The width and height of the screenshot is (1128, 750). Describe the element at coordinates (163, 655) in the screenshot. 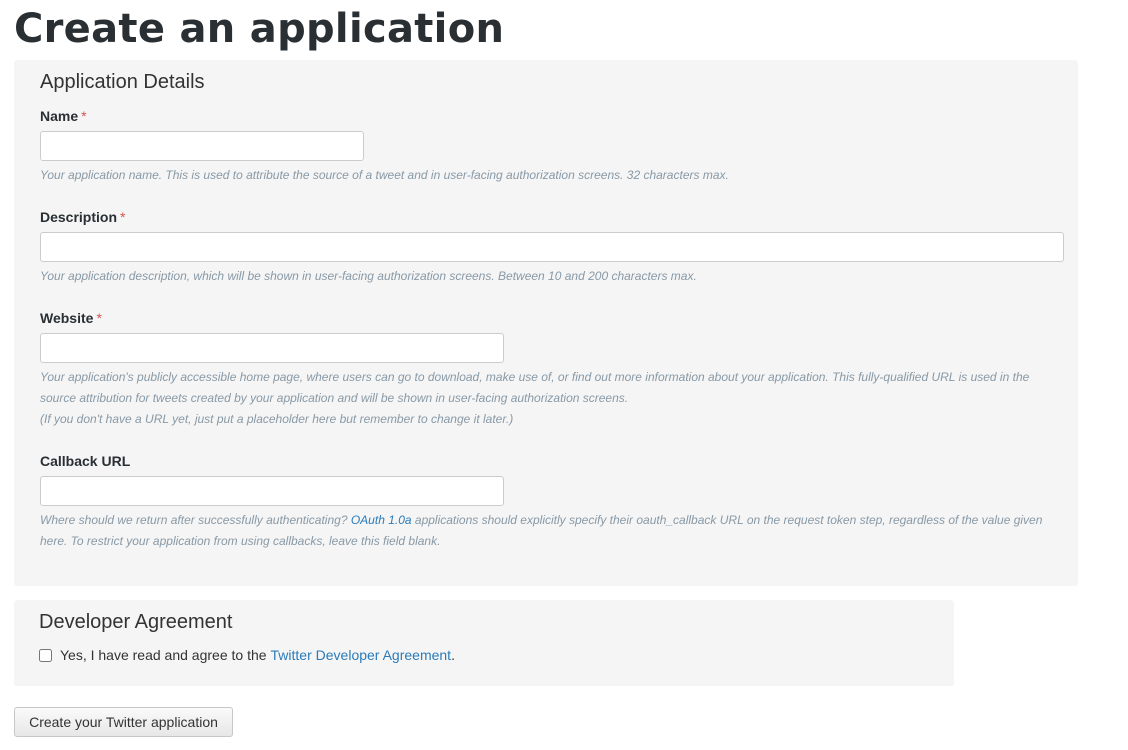

I see `agreement-checkbox-label: Yes, I have read and agree to the` at that location.